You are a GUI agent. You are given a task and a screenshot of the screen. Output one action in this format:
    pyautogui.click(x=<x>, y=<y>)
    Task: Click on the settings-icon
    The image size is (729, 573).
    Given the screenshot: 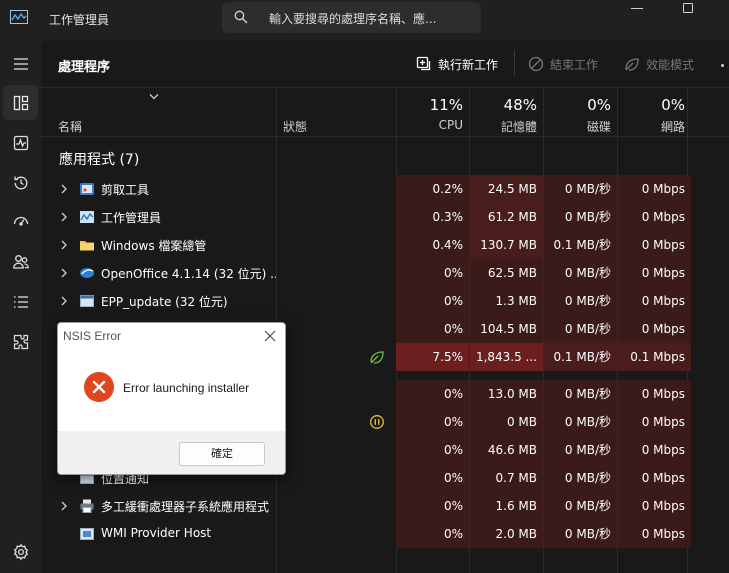 What is the action you would take?
    pyautogui.click(x=20, y=551)
    